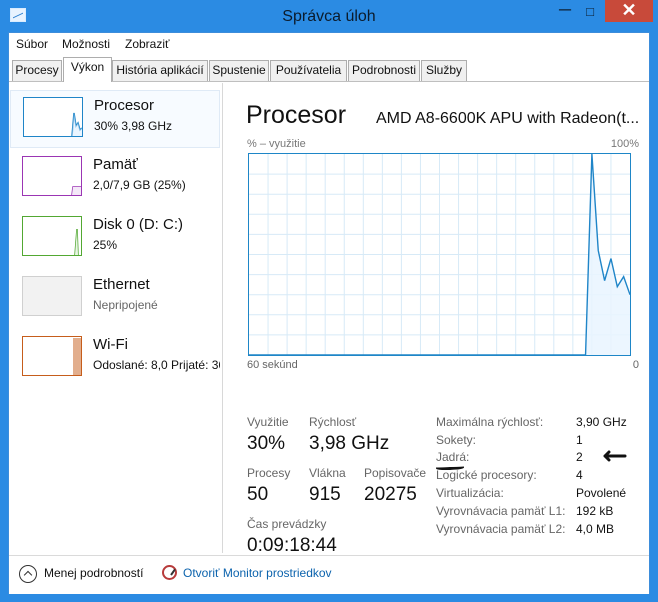 The image size is (658, 602). Describe the element at coordinates (579, 440) in the screenshot. I see `sockets-value: 1` at that location.